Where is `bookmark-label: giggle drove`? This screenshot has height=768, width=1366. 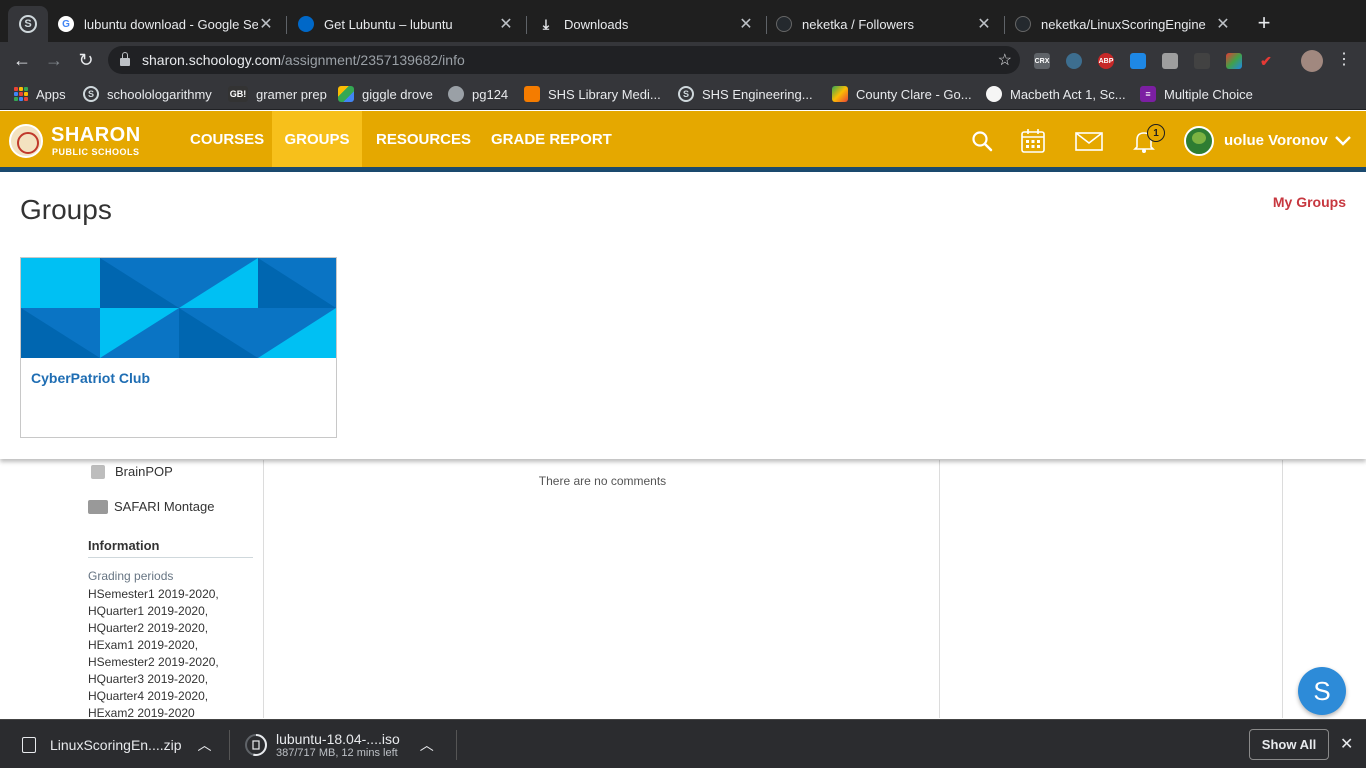
bookmark-label: giggle drove is located at coordinates (397, 94).